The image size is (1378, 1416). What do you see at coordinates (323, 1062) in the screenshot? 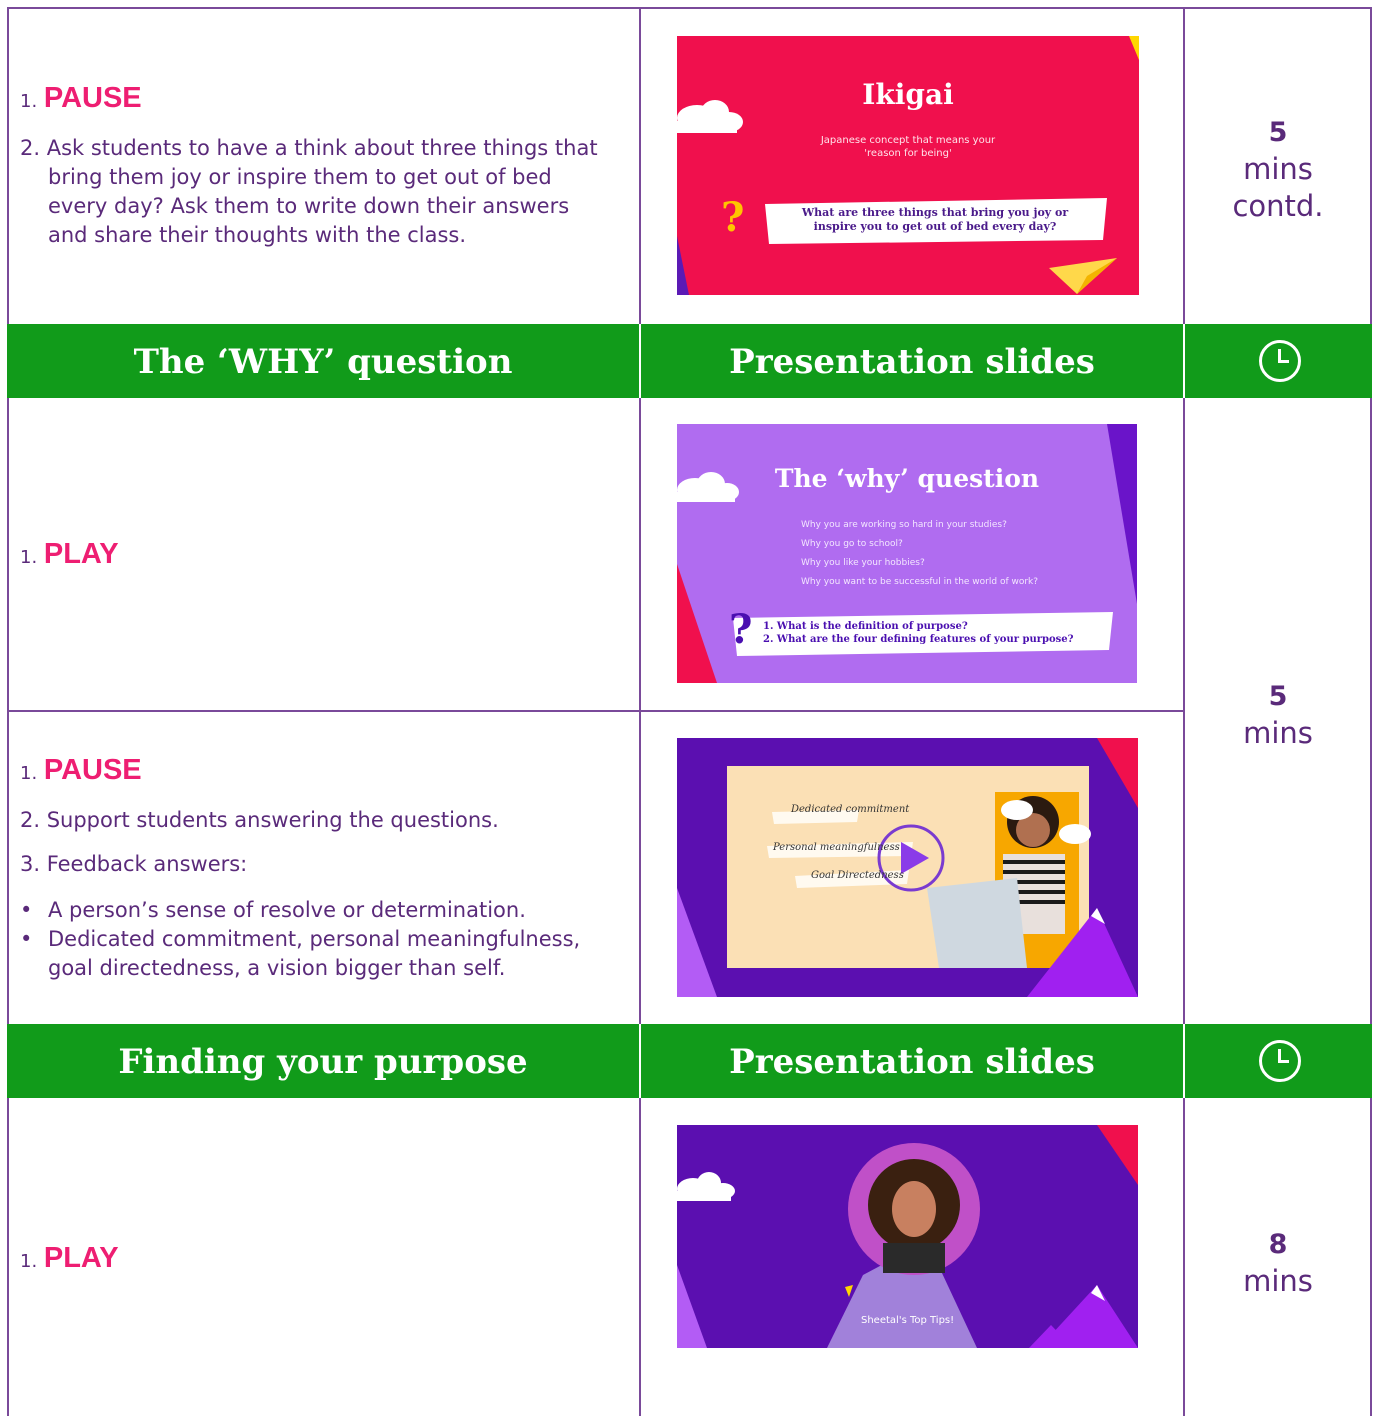
I see `activity-heading: Finding your purpose` at bounding box center [323, 1062].